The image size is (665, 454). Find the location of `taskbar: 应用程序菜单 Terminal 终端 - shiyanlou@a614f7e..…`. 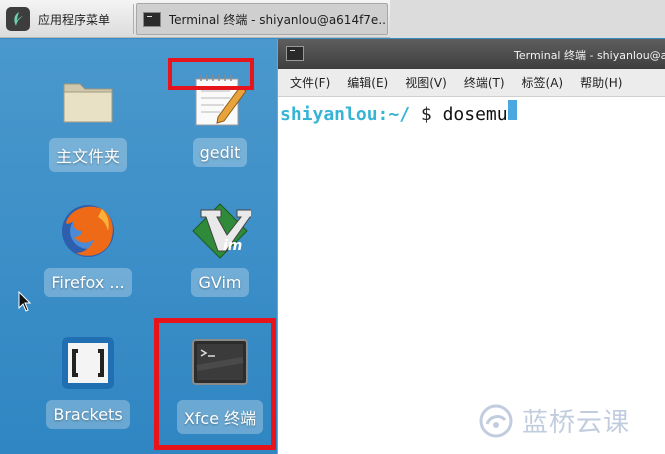

taskbar: 应用程序菜单 Terminal 终端 - shiyanlou@a614f7e..… is located at coordinates (332, 19).